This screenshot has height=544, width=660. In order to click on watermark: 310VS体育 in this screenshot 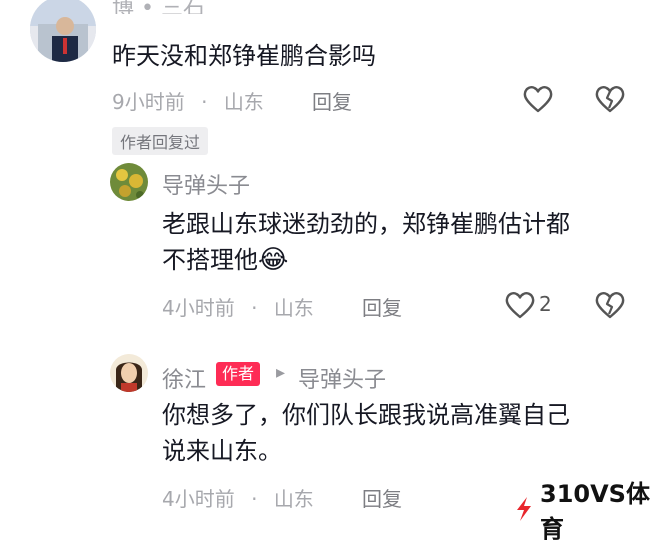, I will do `click(580, 511)`.